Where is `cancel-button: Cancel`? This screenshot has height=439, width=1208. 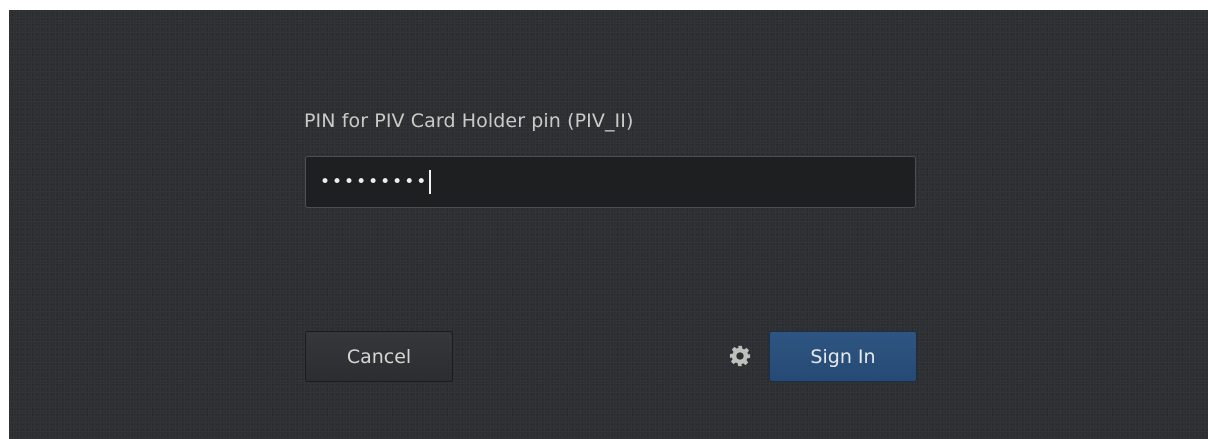
cancel-button: Cancel is located at coordinates (379, 356).